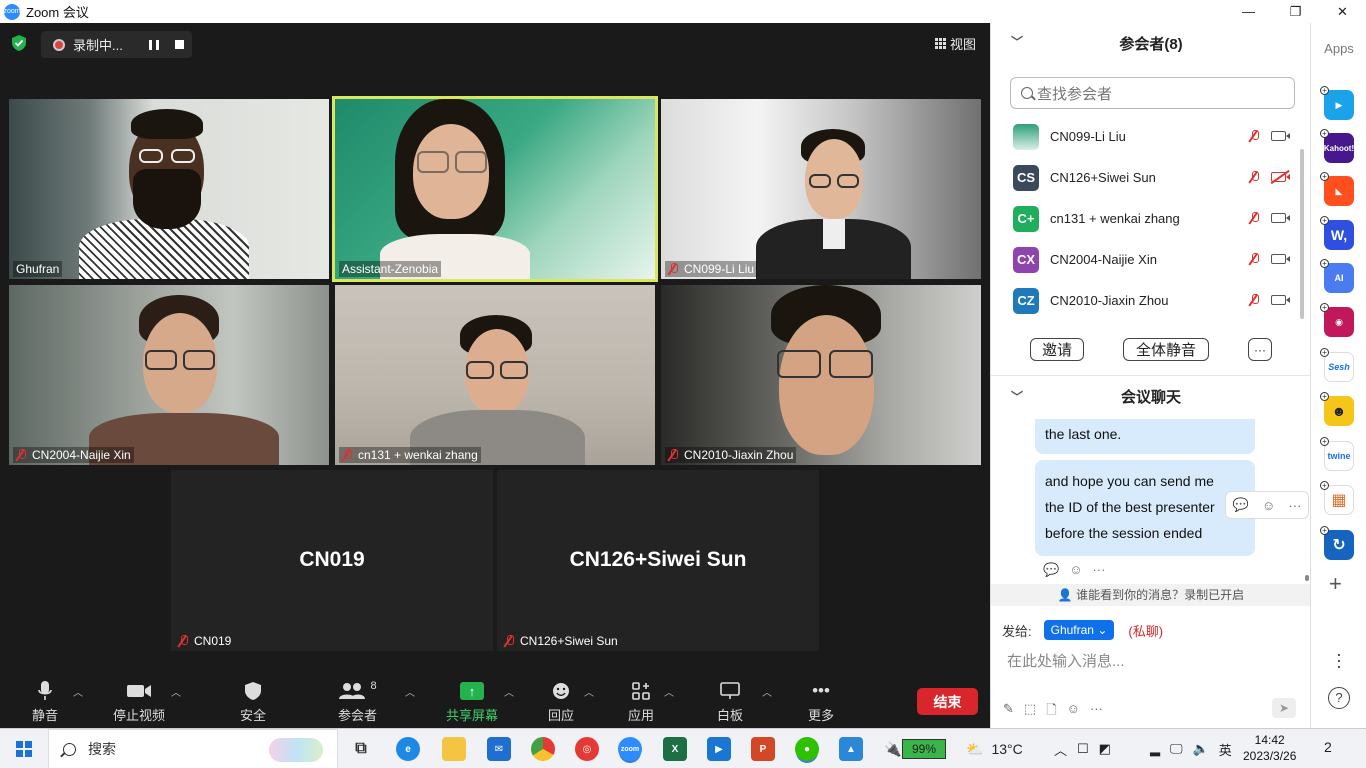  What do you see at coordinates (821, 189) in the screenshot?
I see `video-tile: CN099-Li Liu` at bounding box center [821, 189].